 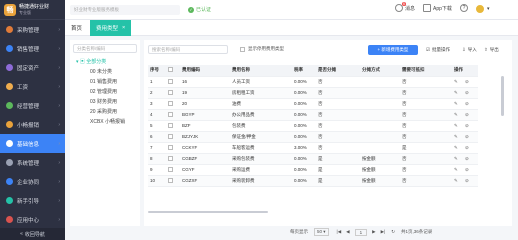 I want to click on table-cell: CGYF, so click(x=205, y=170).